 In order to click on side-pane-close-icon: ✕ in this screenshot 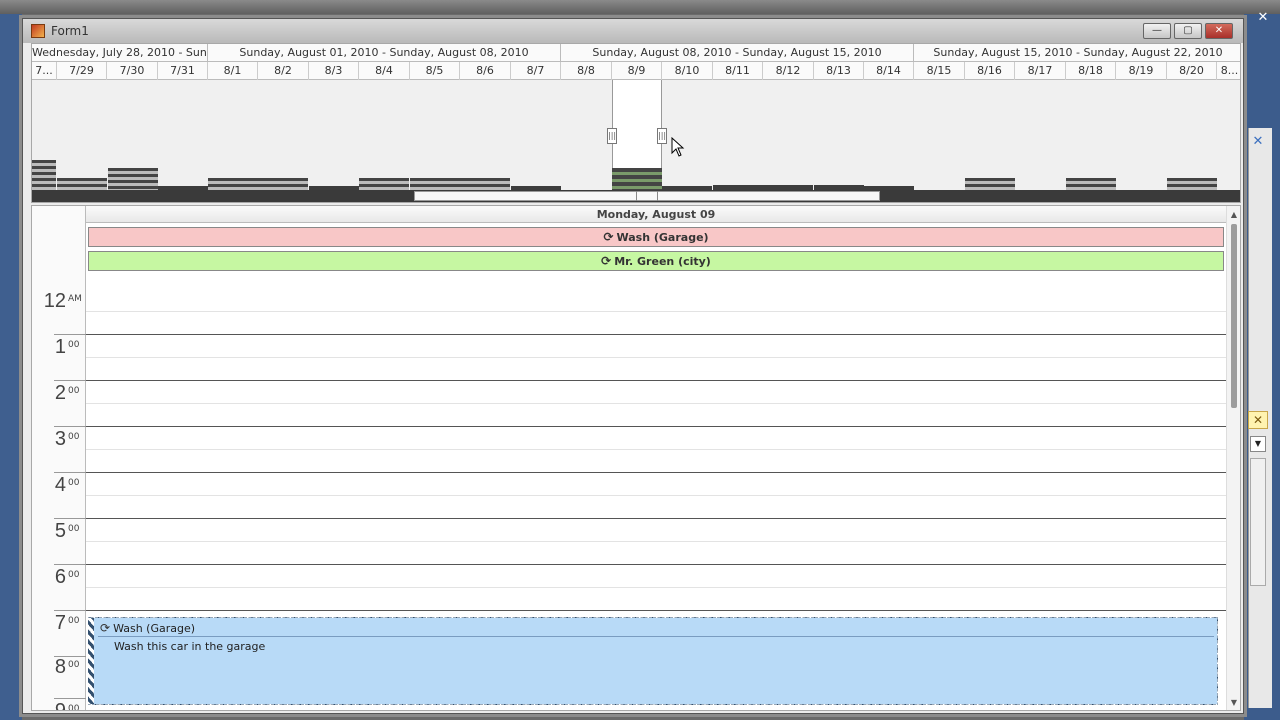, I will do `click(1258, 142)`.